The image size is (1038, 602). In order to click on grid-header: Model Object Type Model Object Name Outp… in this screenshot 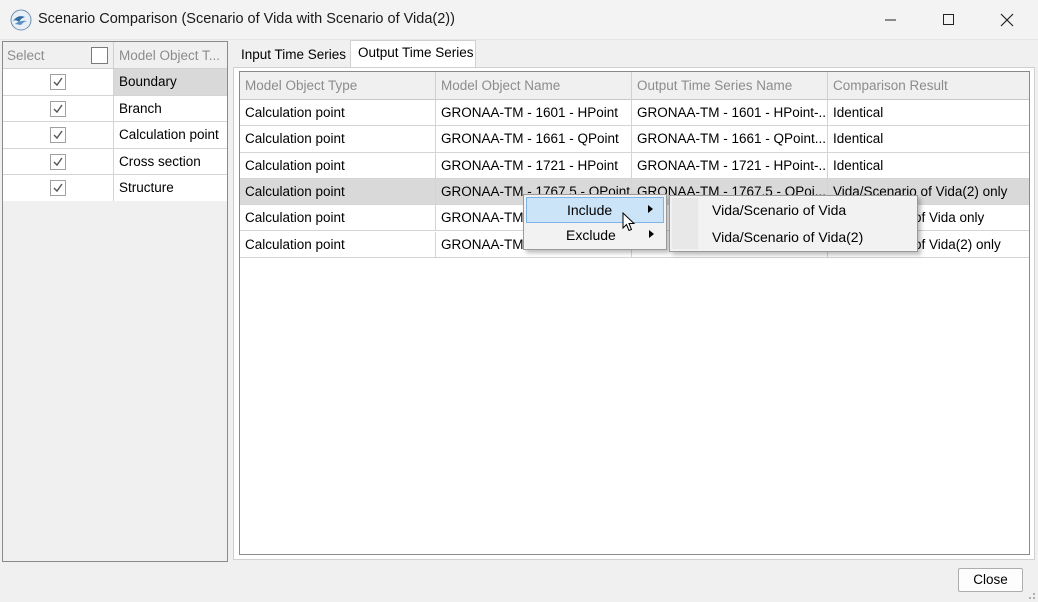, I will do `click(634, 86)`.